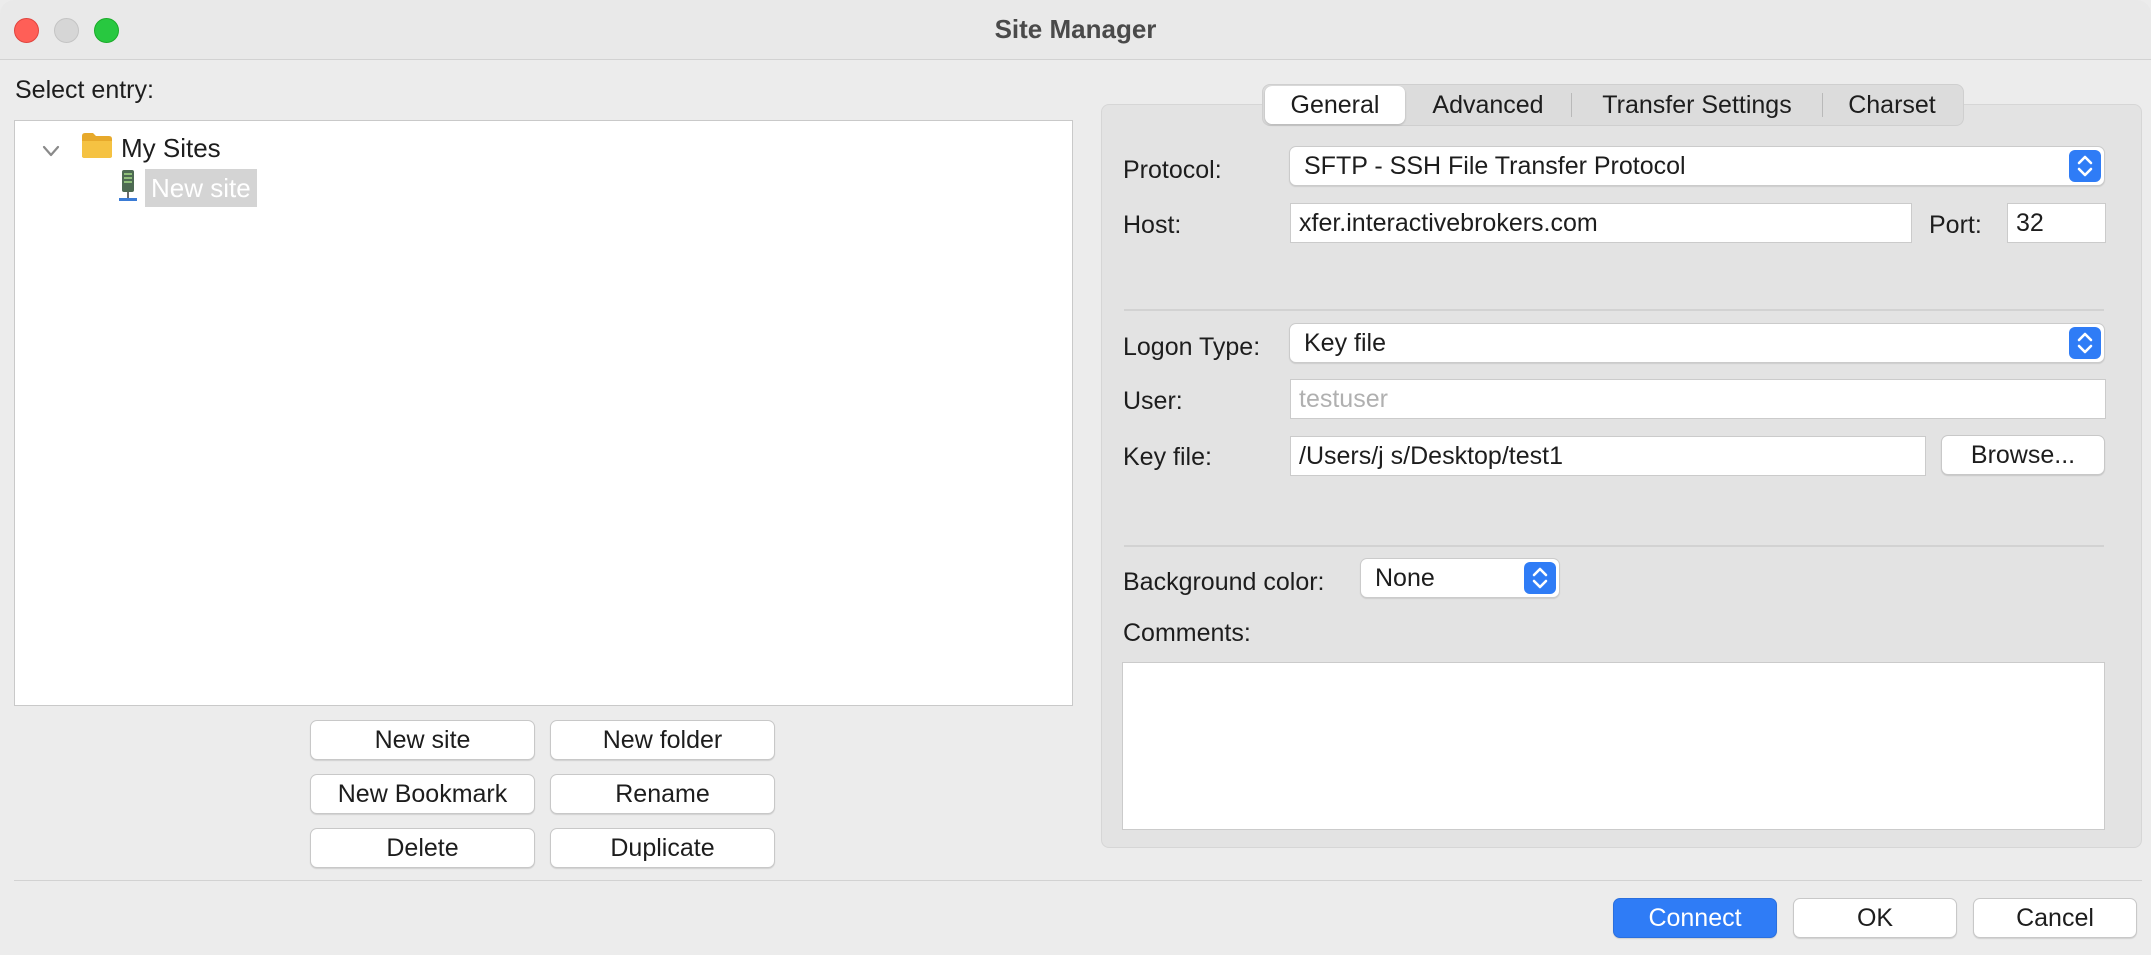 Image resolution: width=2151 pixels, height=955 pixels. Describe the element at coordinates (1345, 343) in the screenshot. I see `logon-type-value: Key file` at that location.